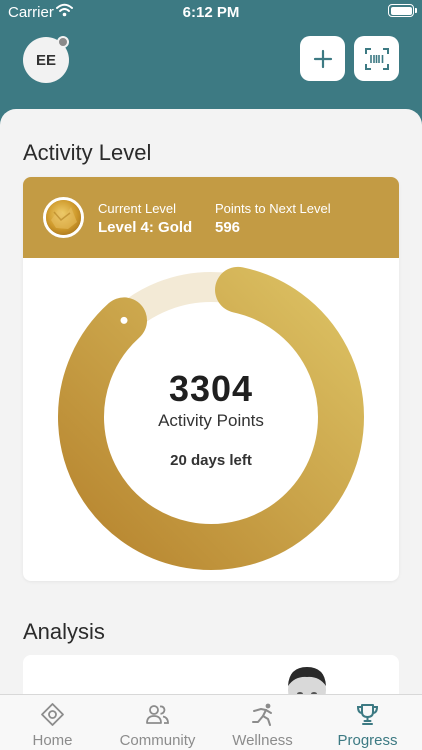 This screenshot has height=750, width=422. I want to click on points-value: 3304, so click(211, 388).